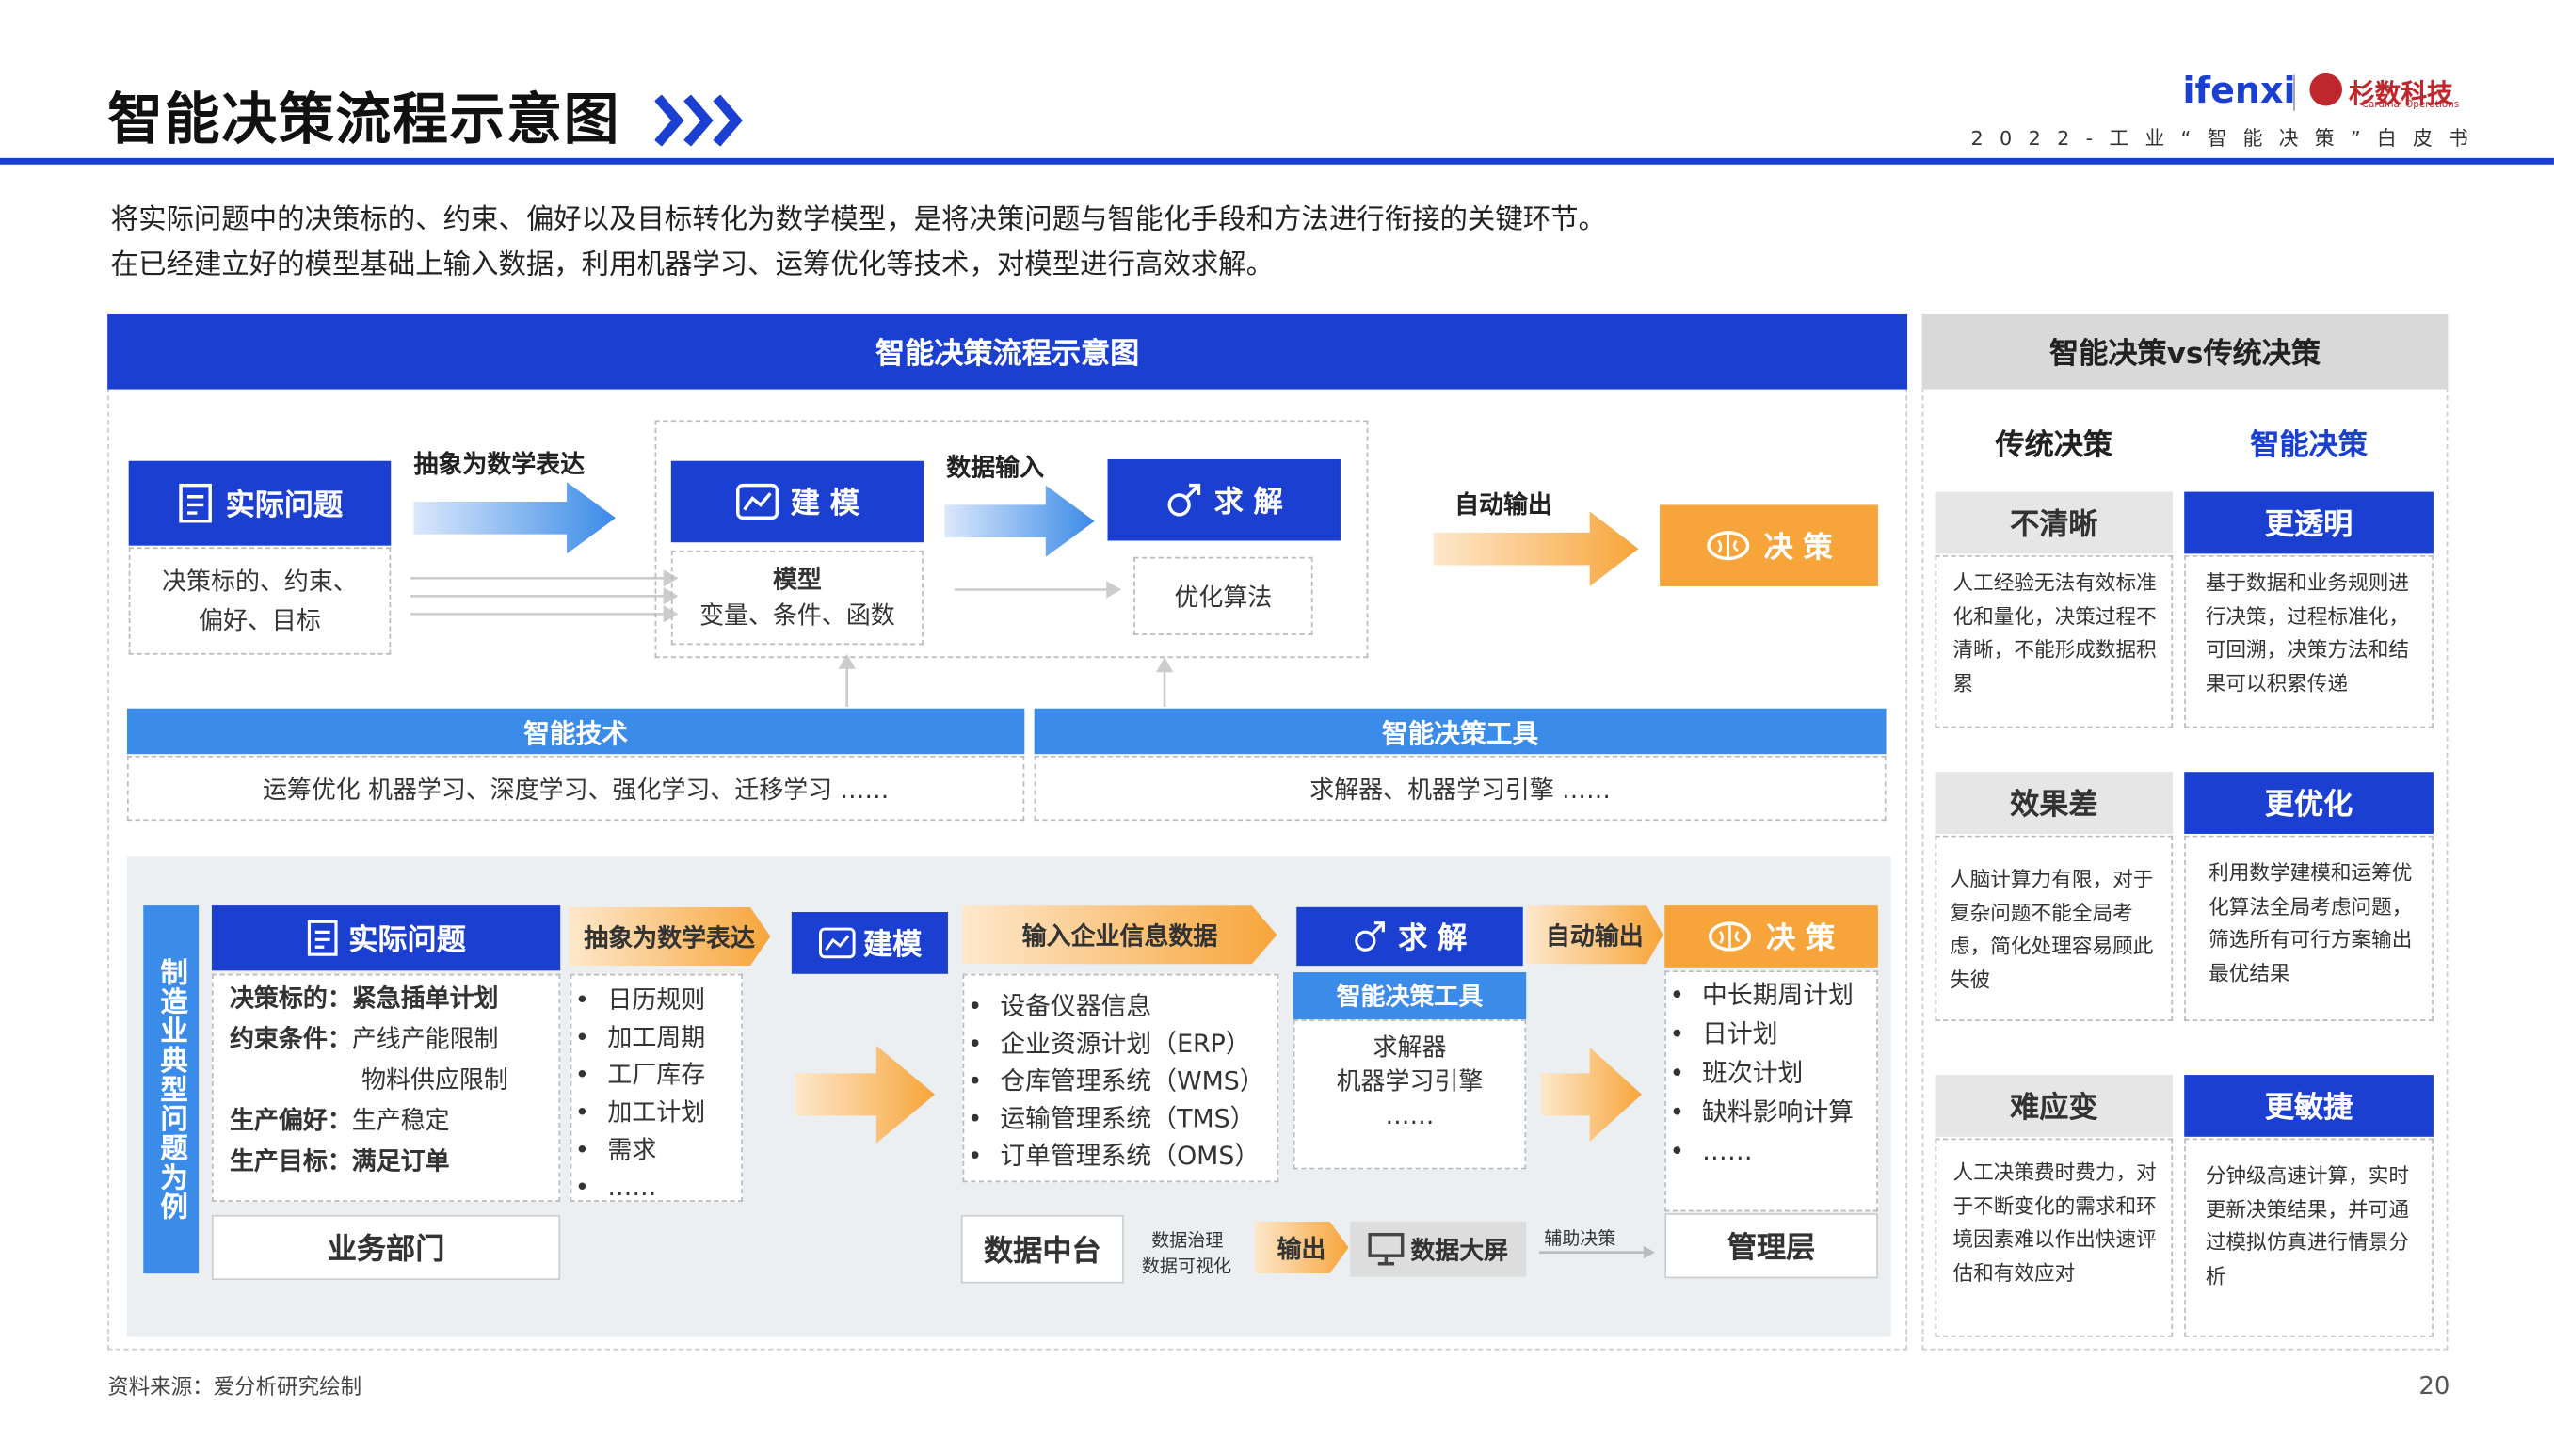 This screenshot has height=1456, width=2554. Describe the element at coordinates (260, 620) in the screenshot. I see `flow-actual-detail-2: 偏好、目标` at that location.